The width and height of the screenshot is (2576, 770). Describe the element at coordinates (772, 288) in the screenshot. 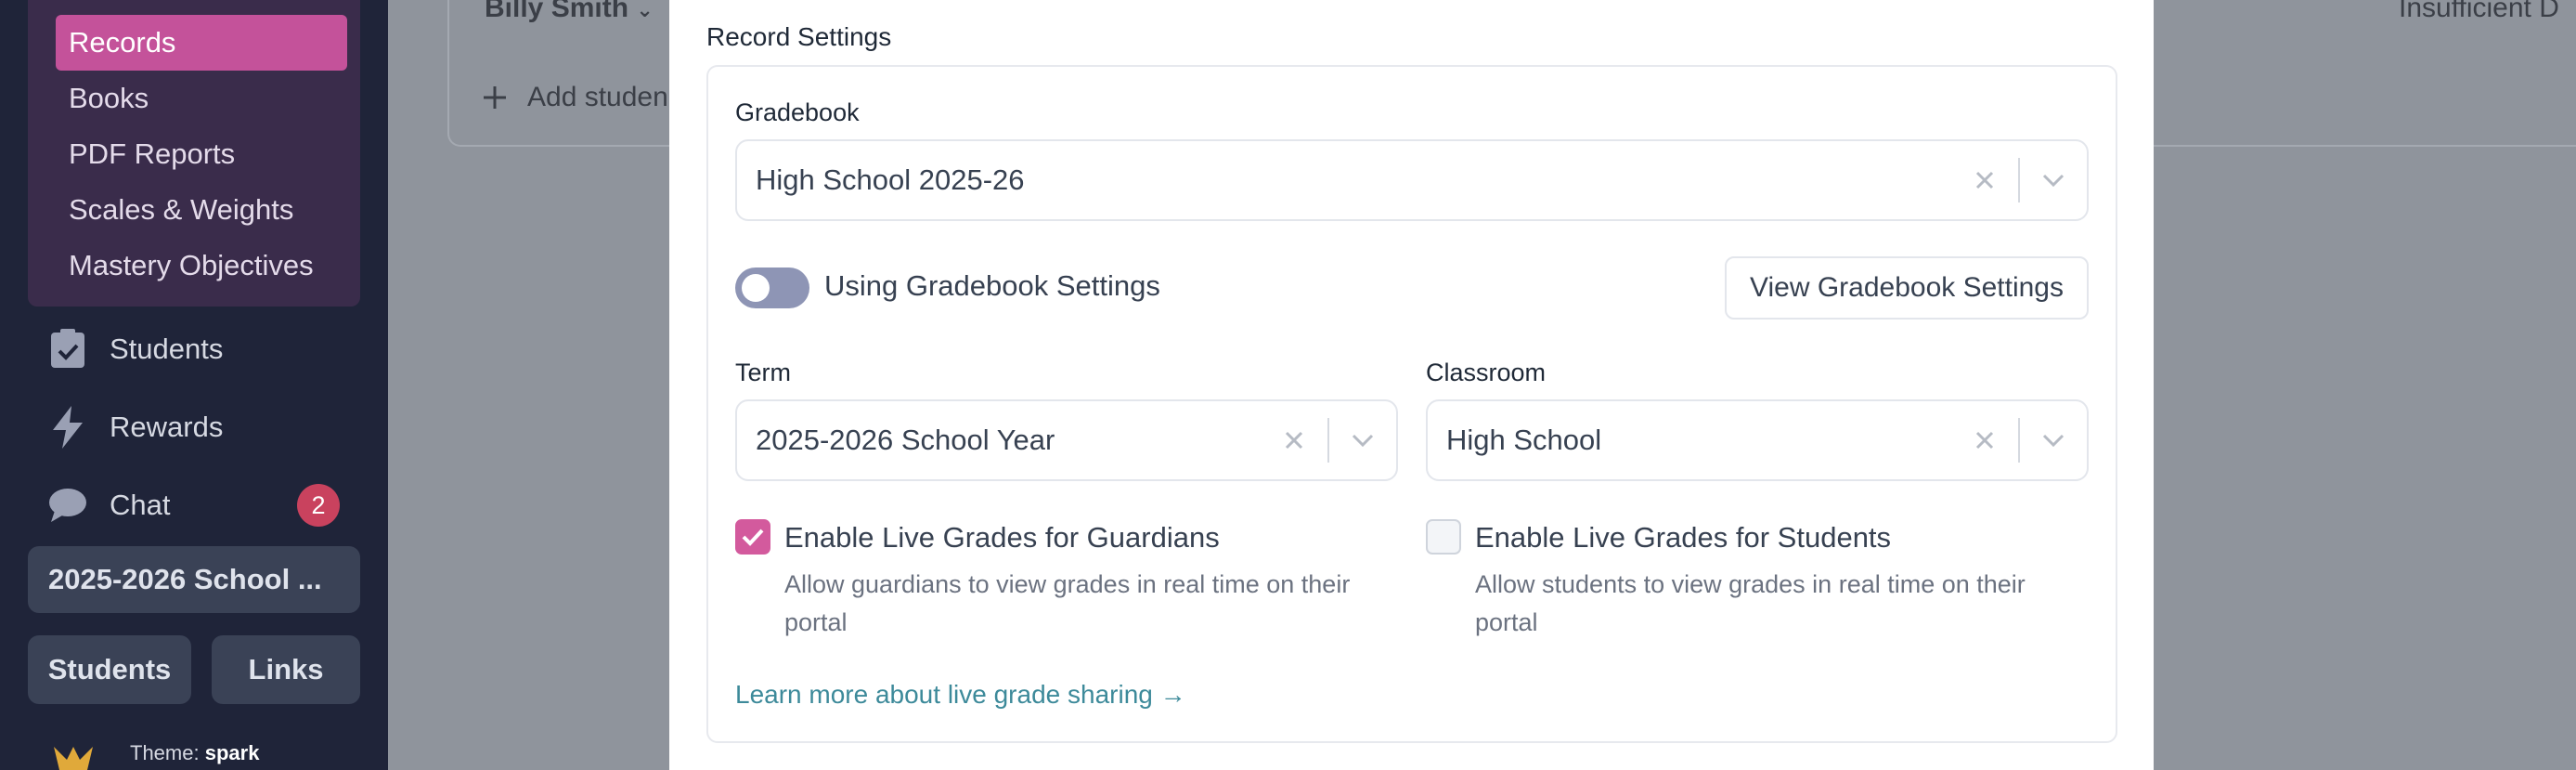

I see `gradebook-settings-toggle` at that location.